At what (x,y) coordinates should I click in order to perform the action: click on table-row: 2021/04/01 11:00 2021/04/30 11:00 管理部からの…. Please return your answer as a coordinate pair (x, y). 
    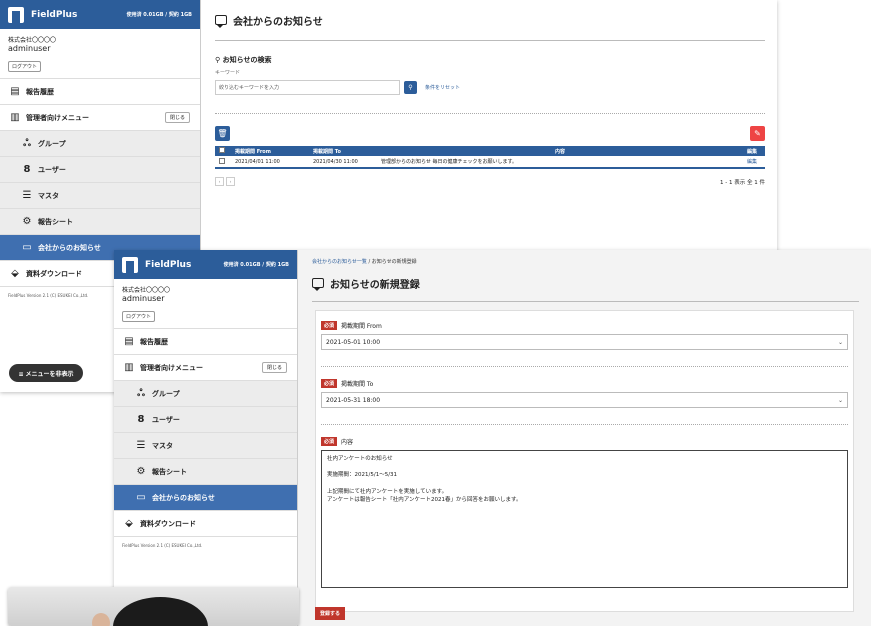
    Looking at the image, I should click on (490, 162).